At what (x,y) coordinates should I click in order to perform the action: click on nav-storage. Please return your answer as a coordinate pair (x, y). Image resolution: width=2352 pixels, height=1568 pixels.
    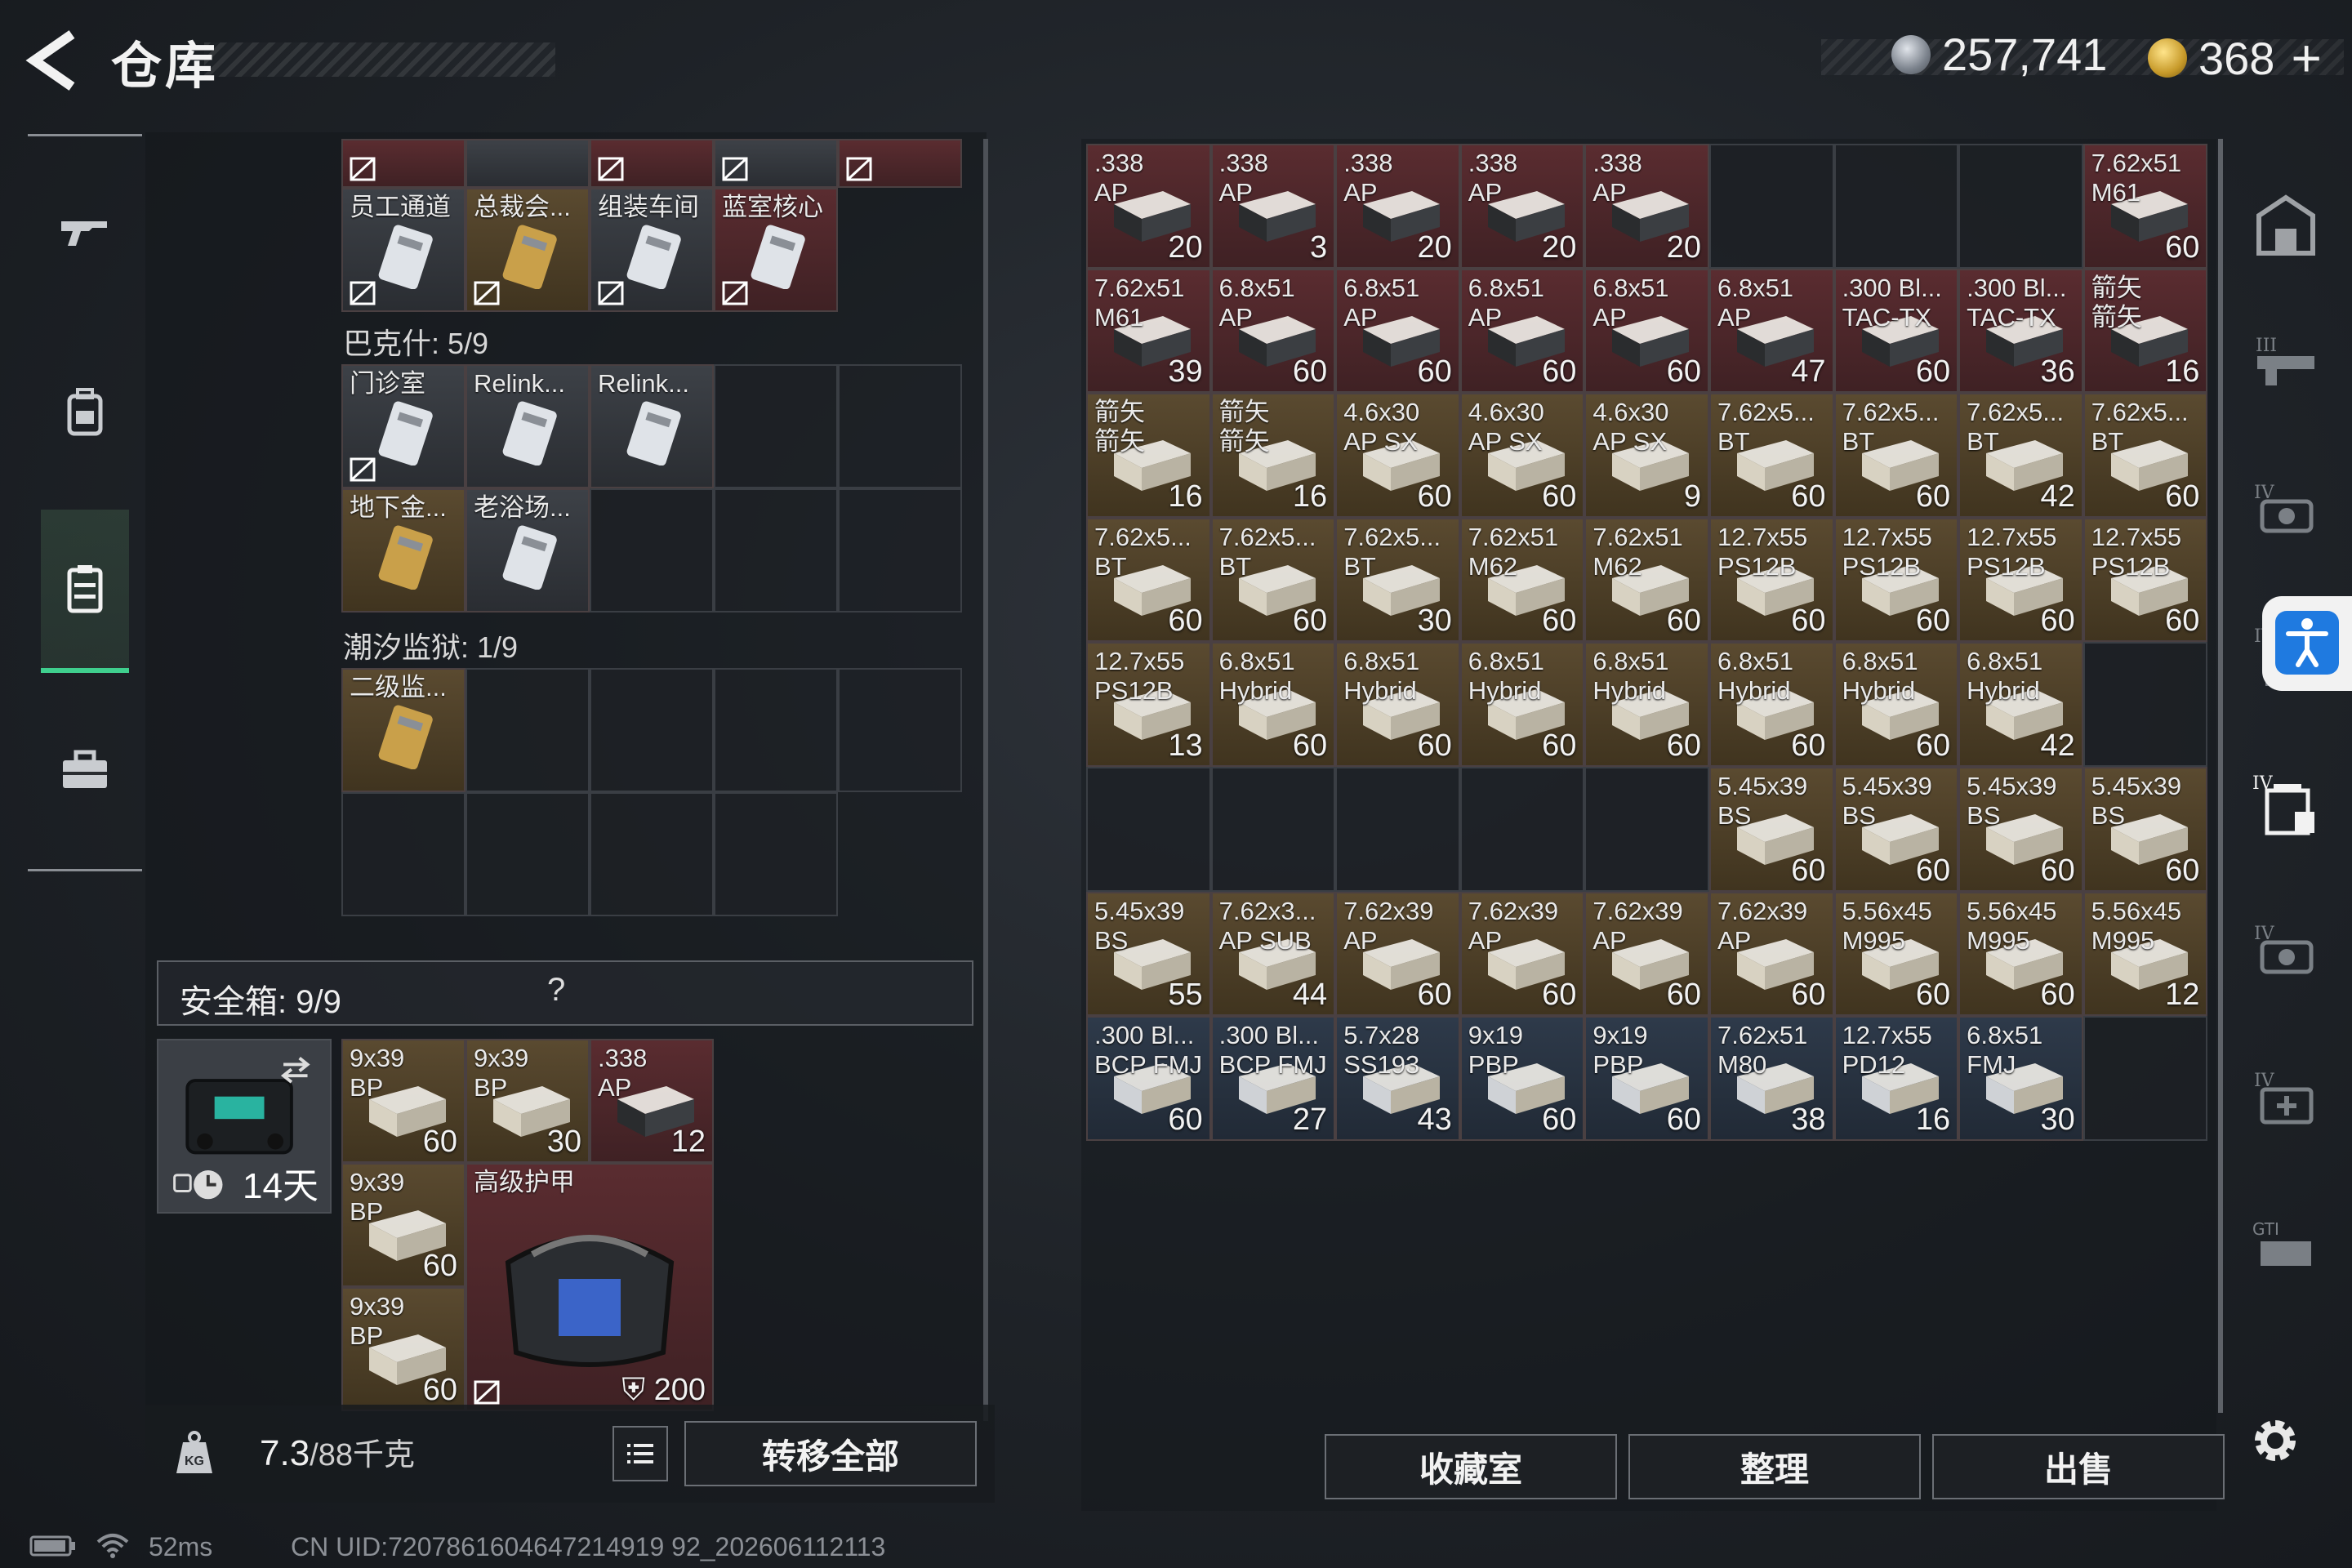
    Looking at the image, I should click on (85, 591).